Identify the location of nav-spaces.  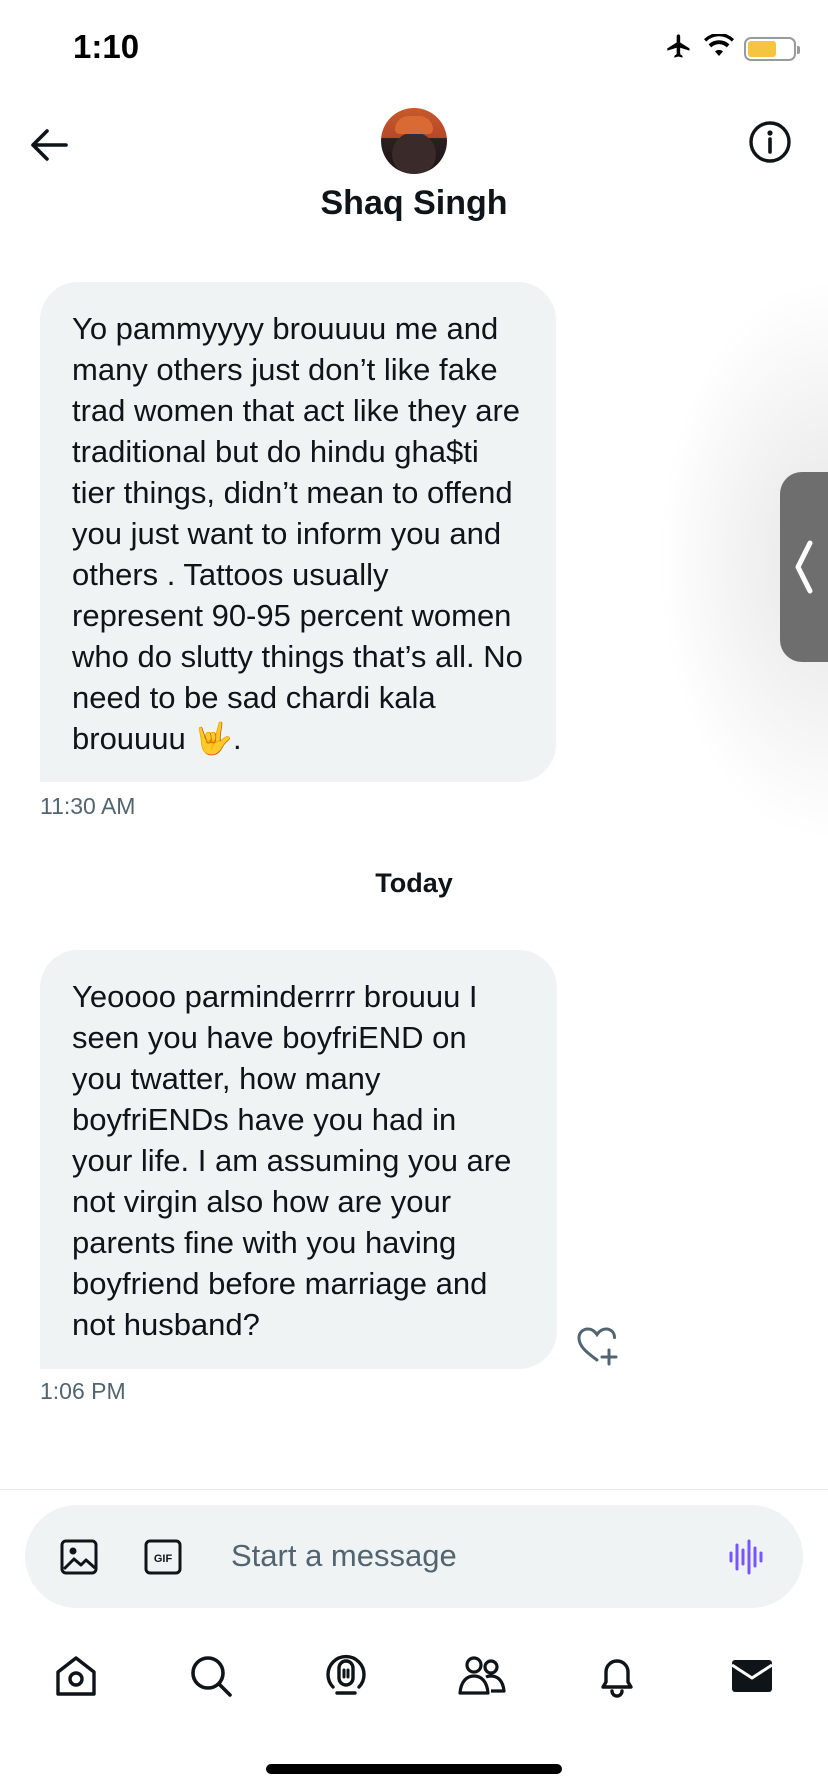
(346, 1676).